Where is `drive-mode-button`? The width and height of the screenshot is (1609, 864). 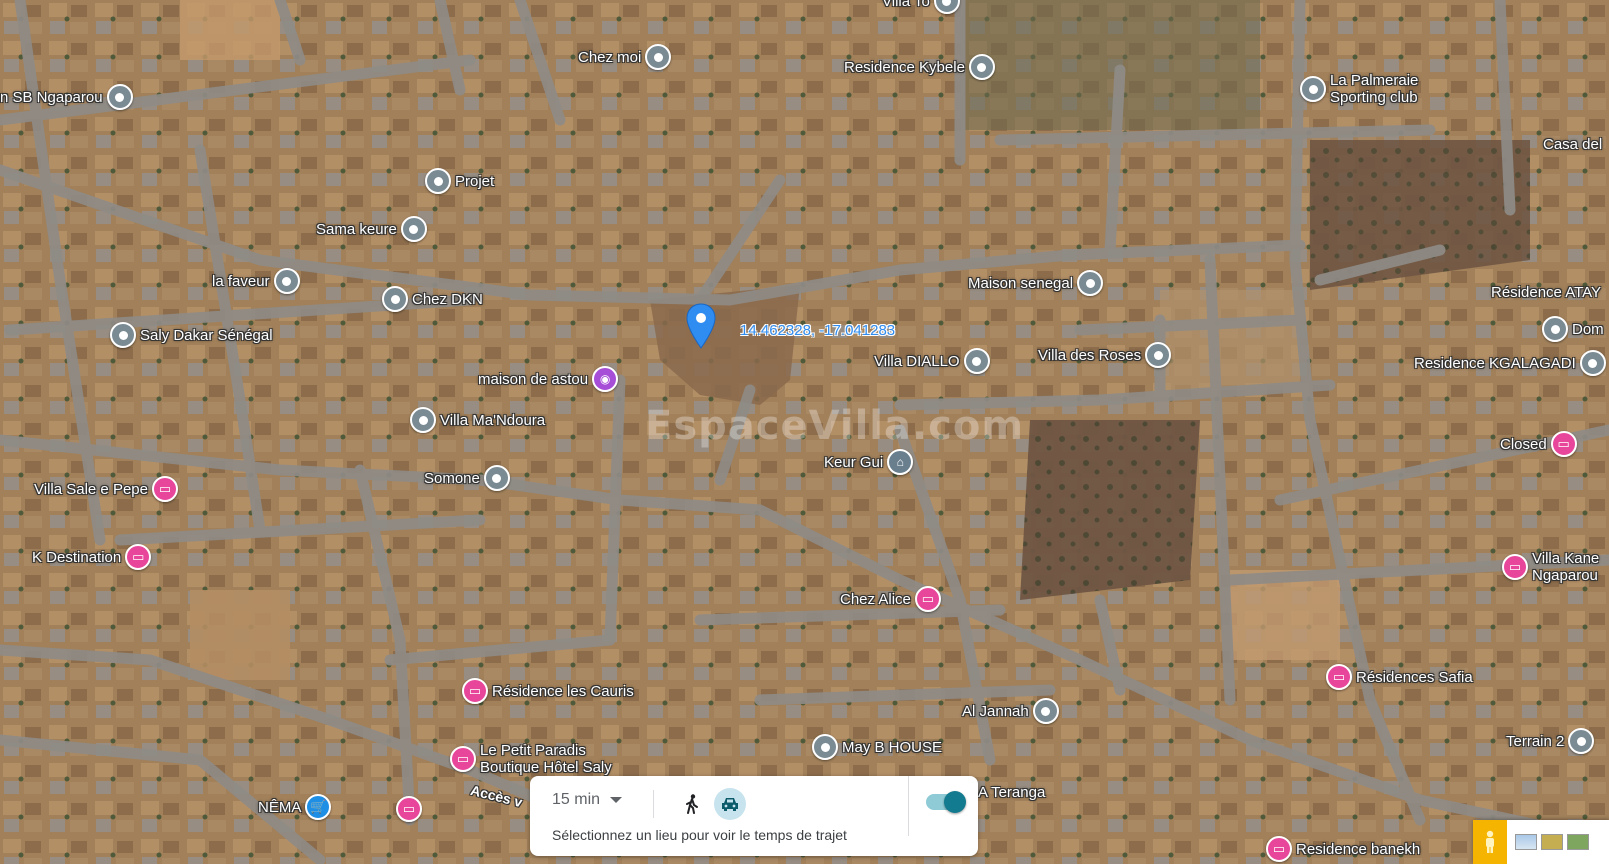
drive-mode-button is located at coordinates (730, 804).